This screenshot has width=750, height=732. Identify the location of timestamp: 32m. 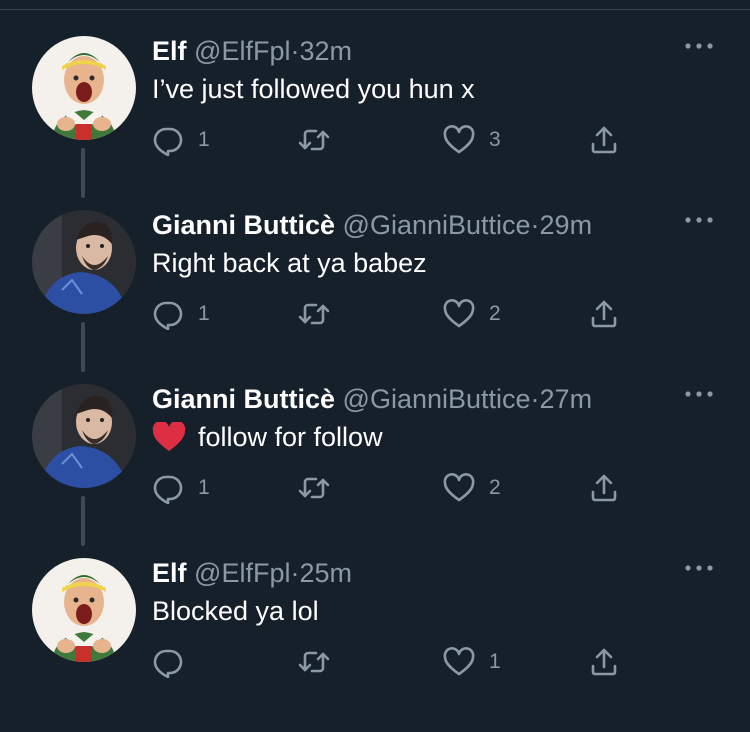
(325, 51).